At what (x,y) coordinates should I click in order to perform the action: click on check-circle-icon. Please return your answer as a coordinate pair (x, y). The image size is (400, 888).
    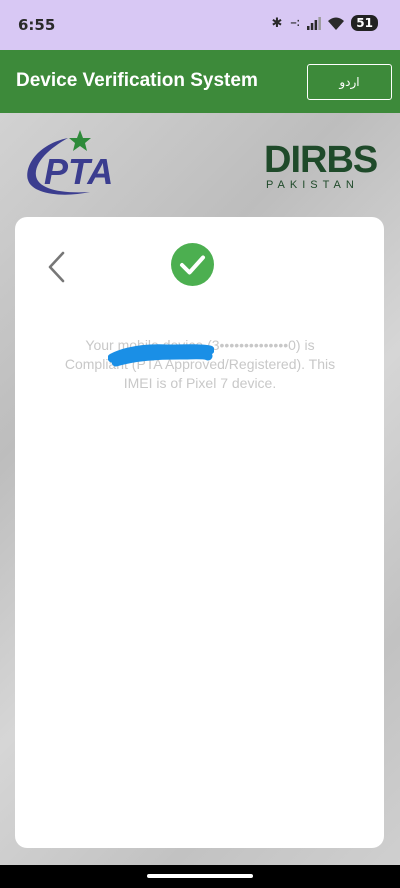
    Looking at the image, I should click on (192, 264).